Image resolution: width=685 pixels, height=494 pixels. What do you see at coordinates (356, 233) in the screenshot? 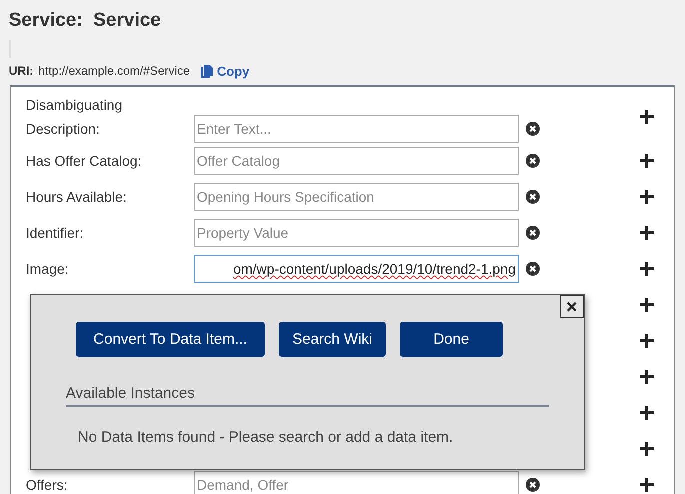
I see `input-field: Property Value` at bounding box center [356, 233].